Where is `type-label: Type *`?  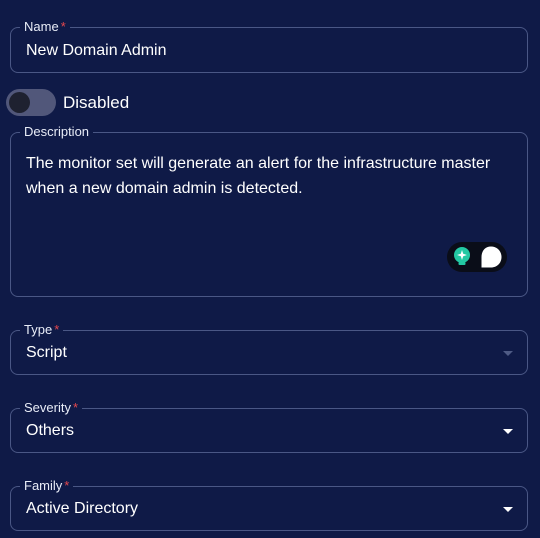
type-label: Type * is located at coordinates (42, 330).